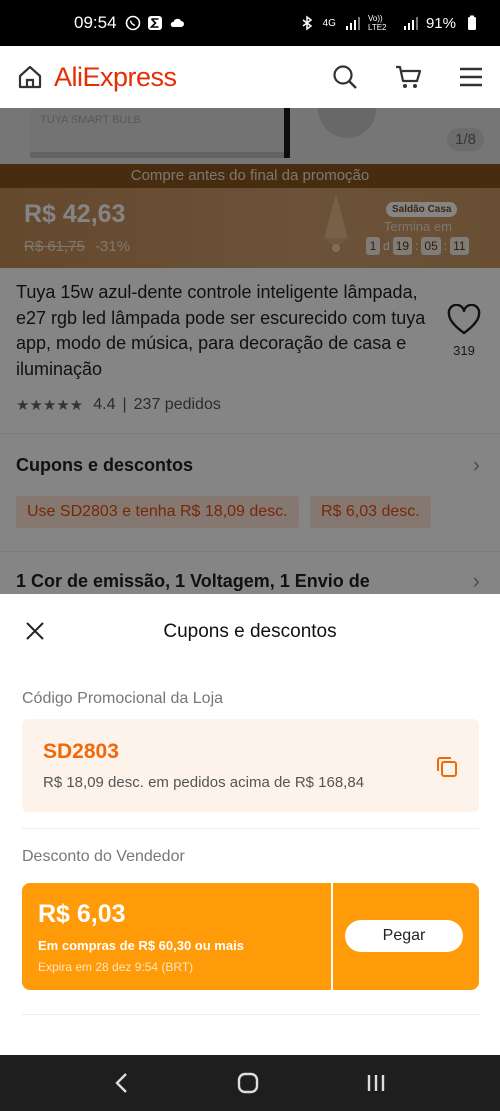 The image size is (500, 1111). Describe the element at coordinates (250, 23) in the screenshot. I see `status-bar: 09:54 4G Vo)) LTE2 91%` at that location.